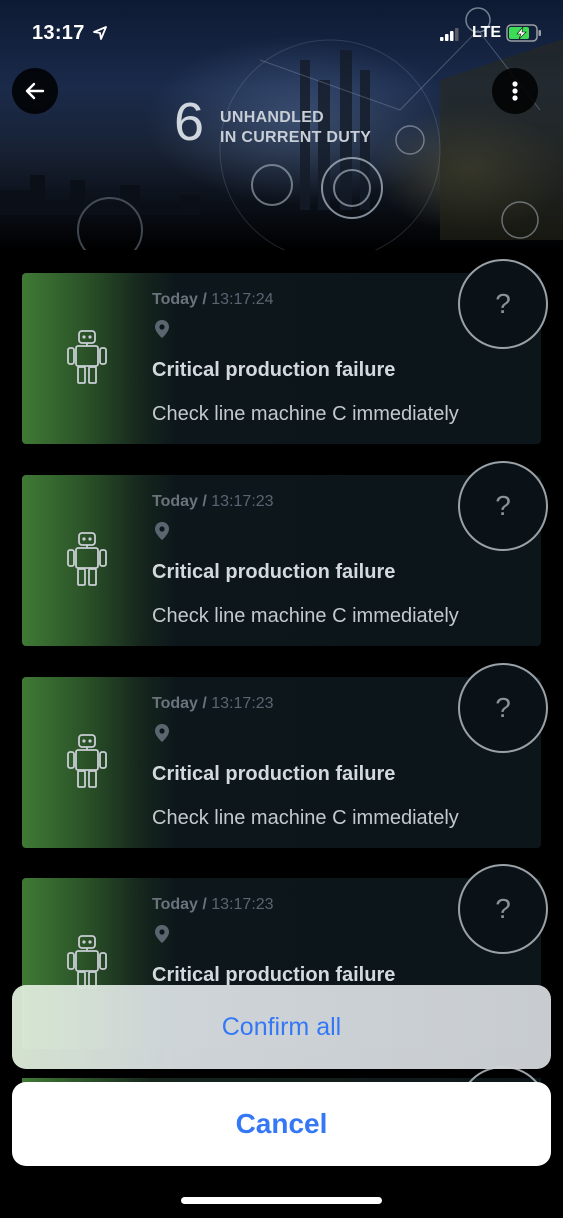 The height and width of the screenshot is (1218, 563). I want to click on back-button, so click(35, 91).